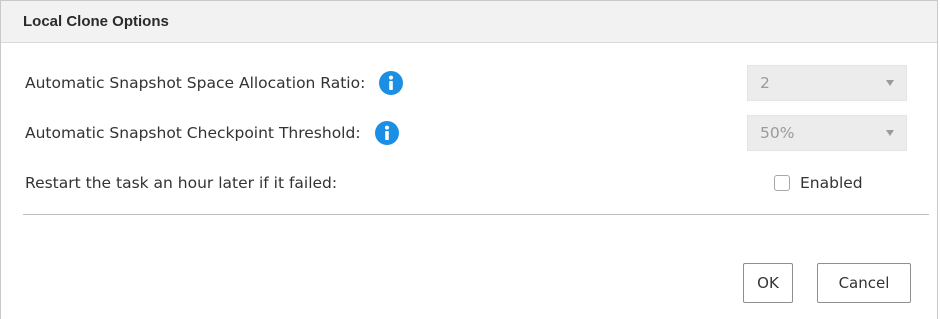 The image size is (940, 319). I want to click on ok-button: OK, so click(768, 283).